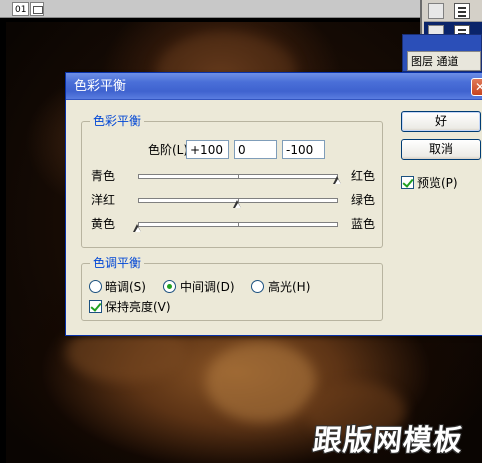 The width and height of the screenshot is (482, 463). What do you see at coordinates (241, 9) in the screenshot?
I see `document-titlebar: 01` at bounding box center [241, 9].